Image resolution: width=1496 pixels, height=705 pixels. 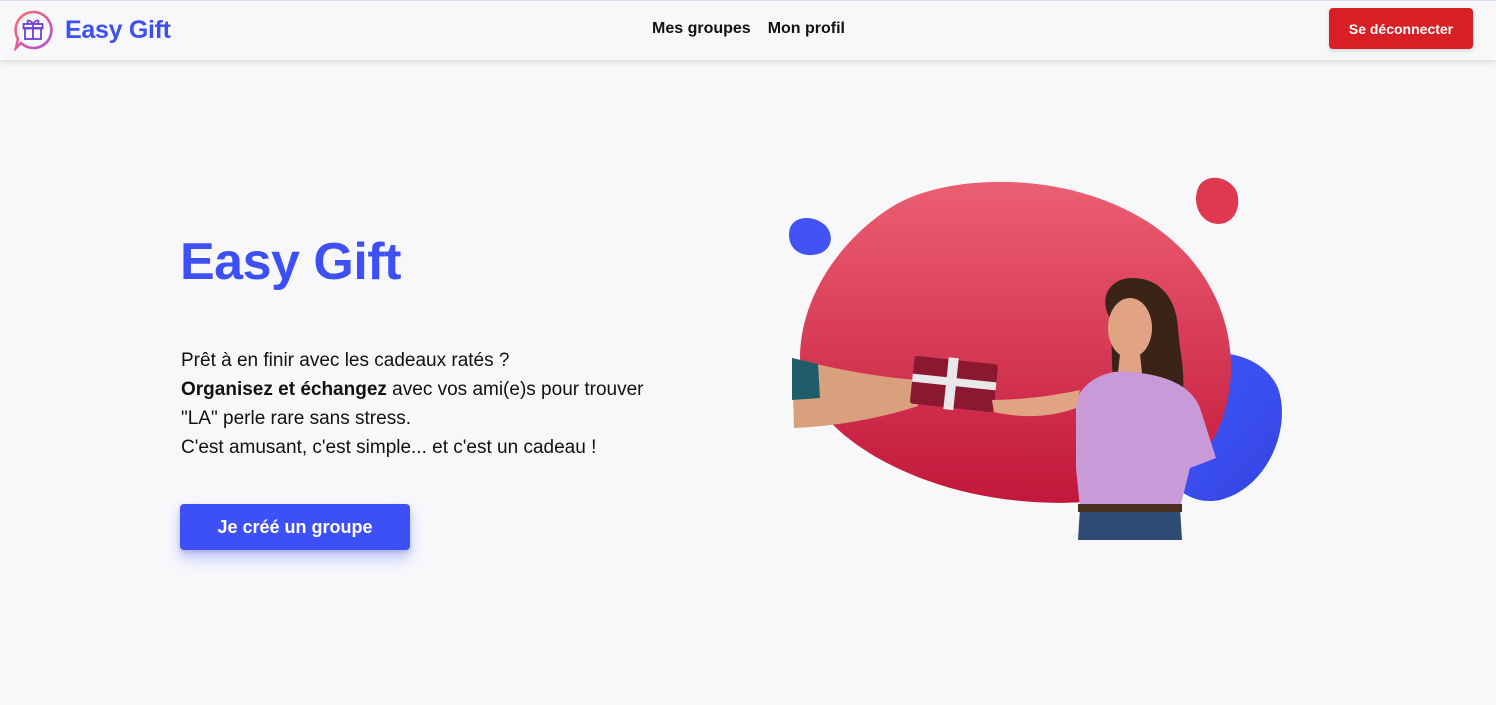 What do you see at coordinates (809, 236) in the screenshot?
I see `small-blue-blob` at bounding box center [809, 236].